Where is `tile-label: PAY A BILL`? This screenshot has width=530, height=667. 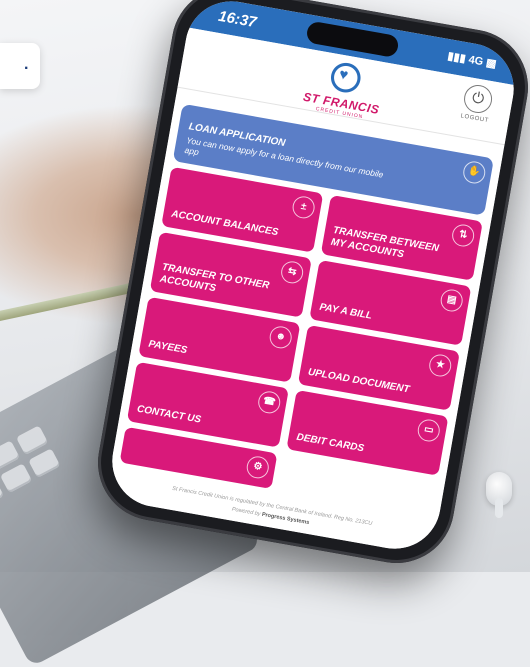
tile-label: PAY A BILL is located at coordinates (345, 311).